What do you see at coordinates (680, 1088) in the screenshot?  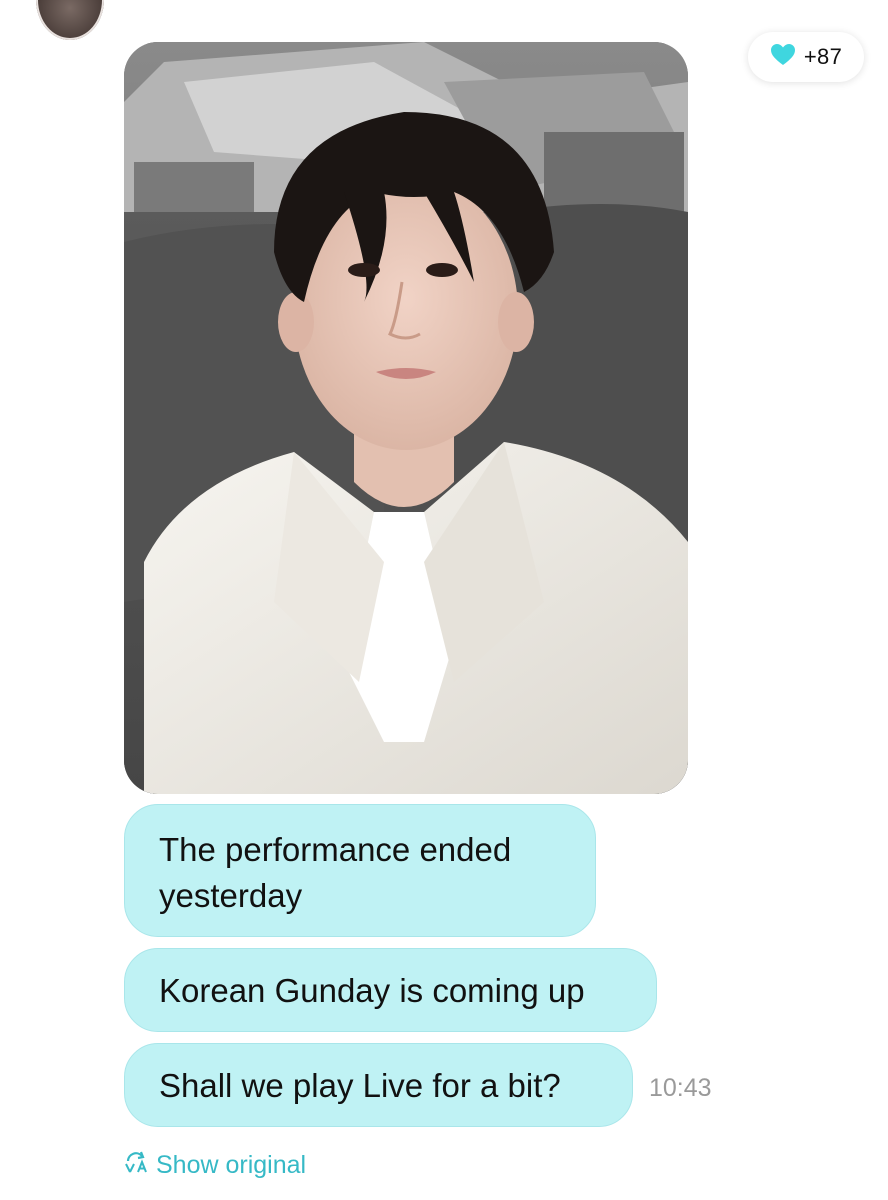 I see `message-timestamp: 10:43` at bounding box center [680, 1088].